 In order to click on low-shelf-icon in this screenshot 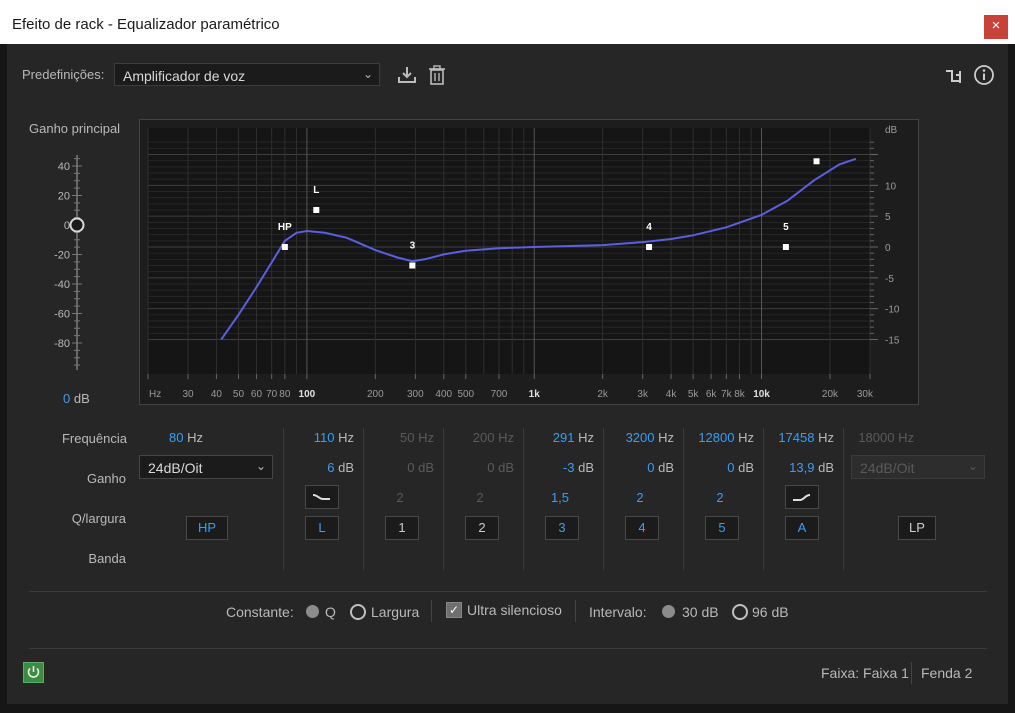, I will do `click(322, 497)`.